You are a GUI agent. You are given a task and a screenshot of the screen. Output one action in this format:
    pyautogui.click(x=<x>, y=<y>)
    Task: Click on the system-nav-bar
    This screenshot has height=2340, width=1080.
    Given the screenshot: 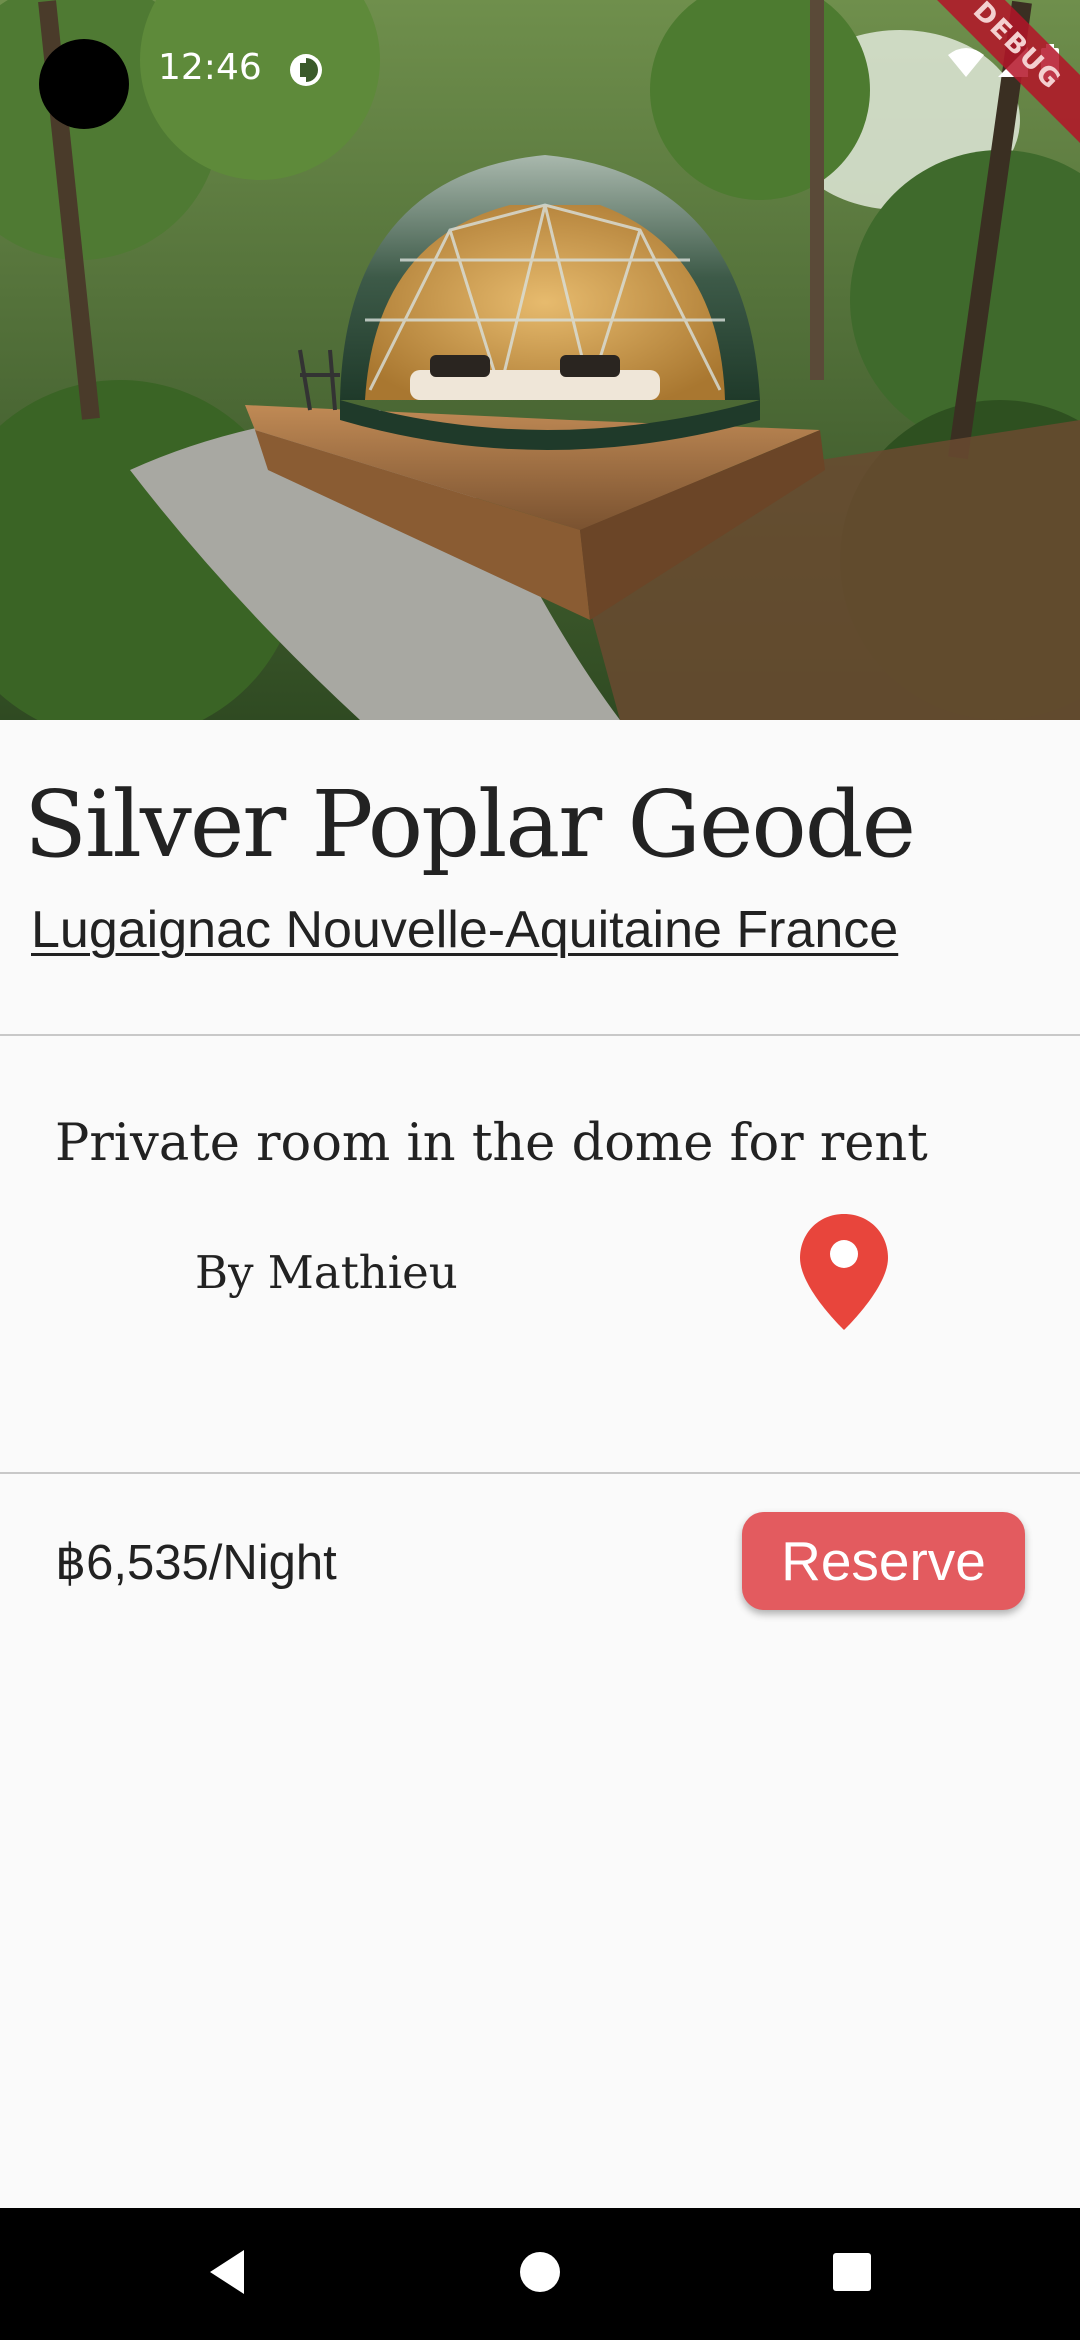 What is the action you would take?
    pyautogui.click(x=540, y=2274)
    